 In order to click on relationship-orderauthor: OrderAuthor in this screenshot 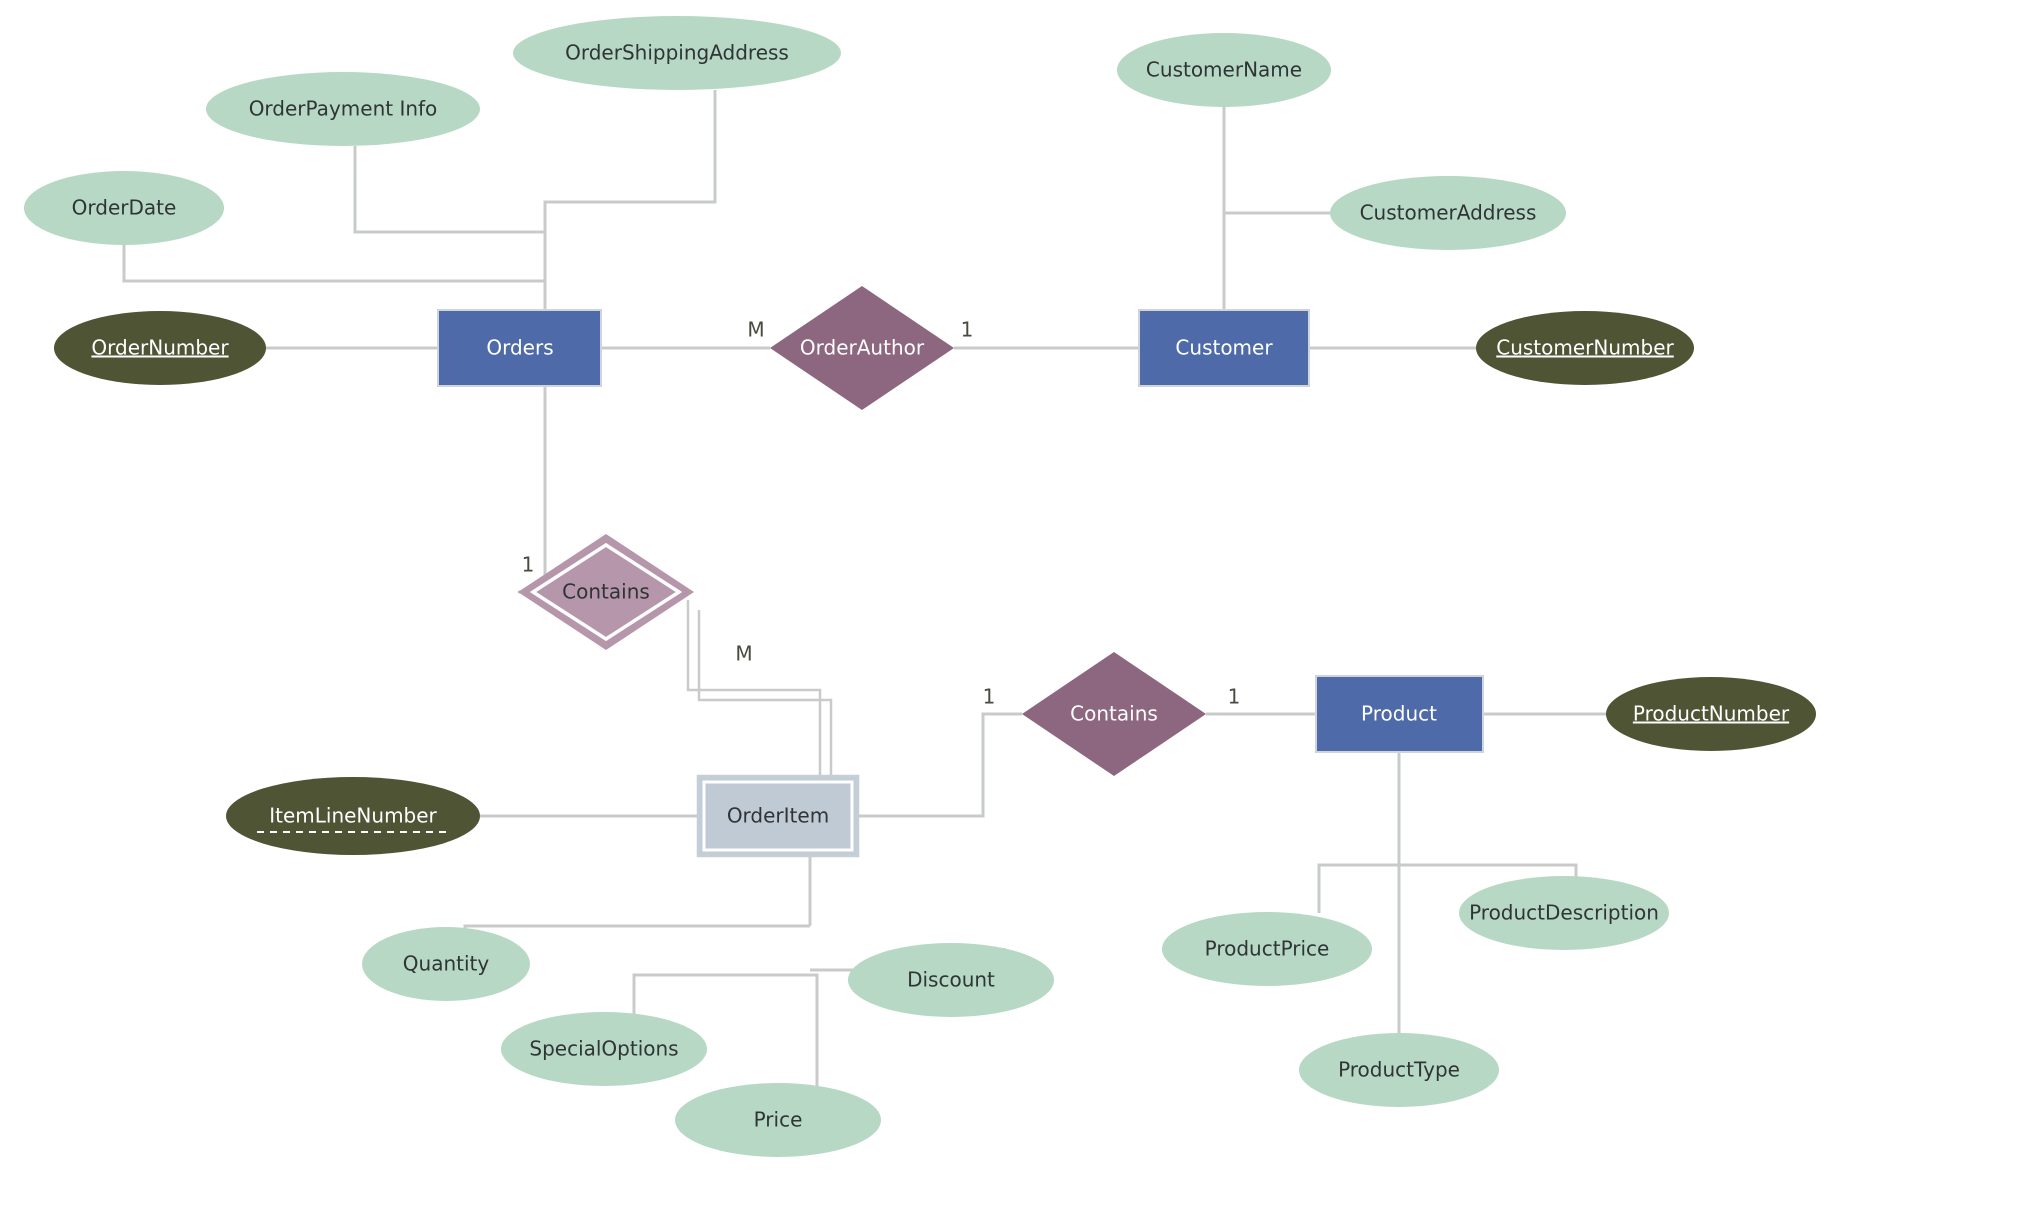, I will do `click(862, 348)`.